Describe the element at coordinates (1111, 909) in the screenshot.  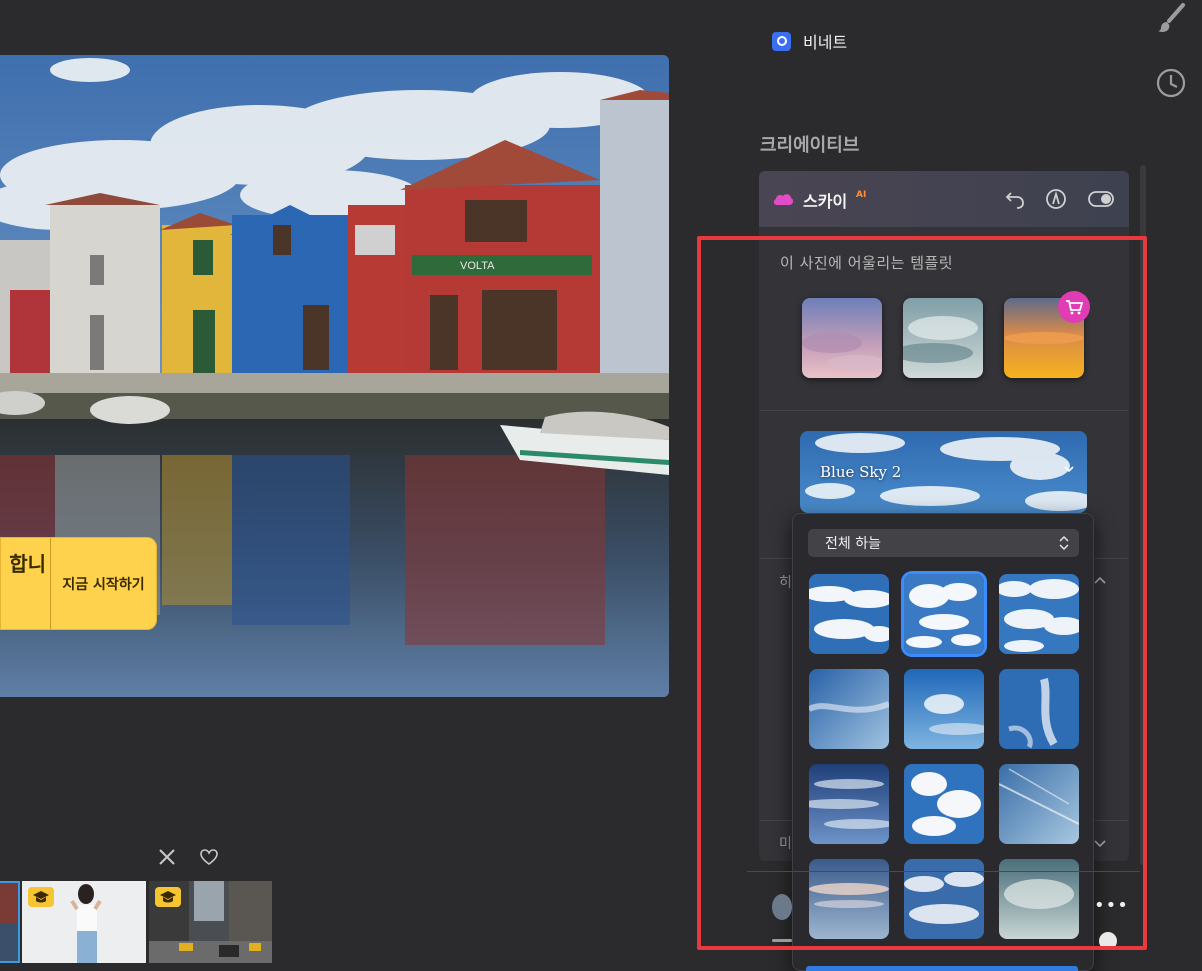
I see `more-options-icon: •••` at that location.